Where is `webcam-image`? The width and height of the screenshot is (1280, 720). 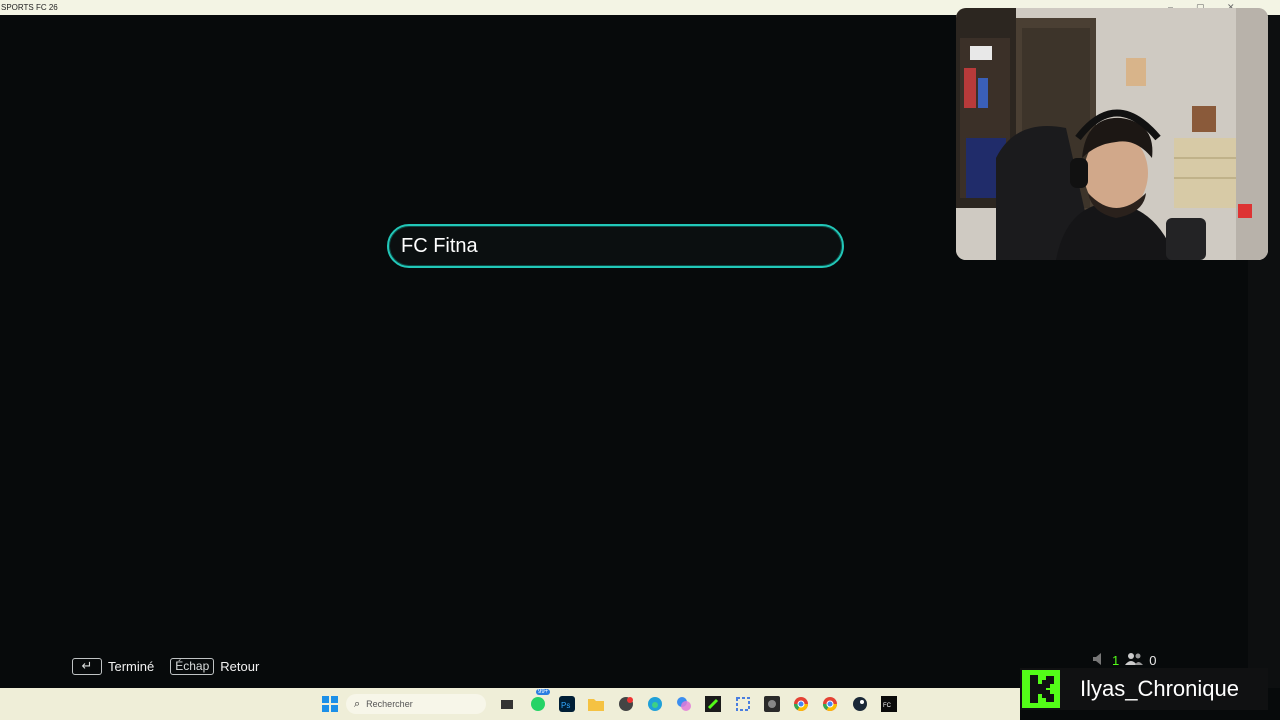 webcam-image is located at coordinates (1112, 134).